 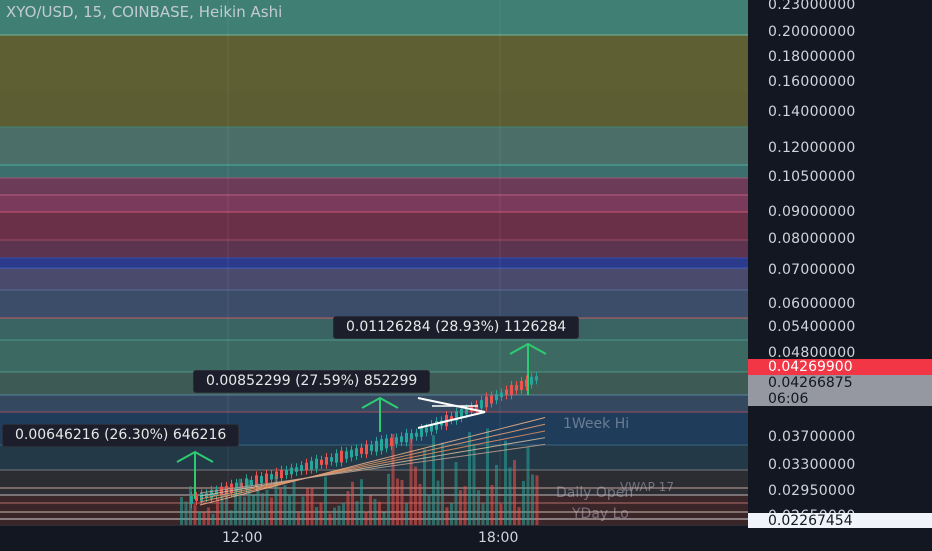 I want to click on price-tick-label: 0.02950000, so click(x=812, y=491).